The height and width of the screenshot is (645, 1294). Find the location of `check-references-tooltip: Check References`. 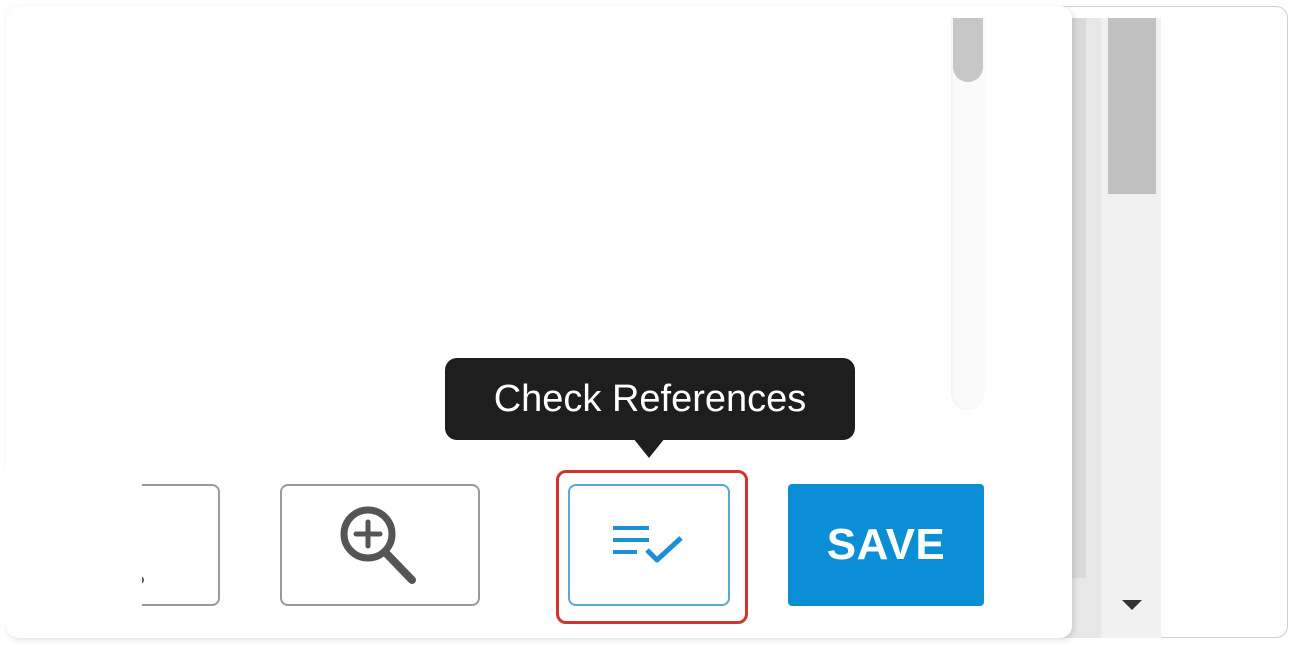

check-references-tooltip: Check References is located at coordinates (650, 399).